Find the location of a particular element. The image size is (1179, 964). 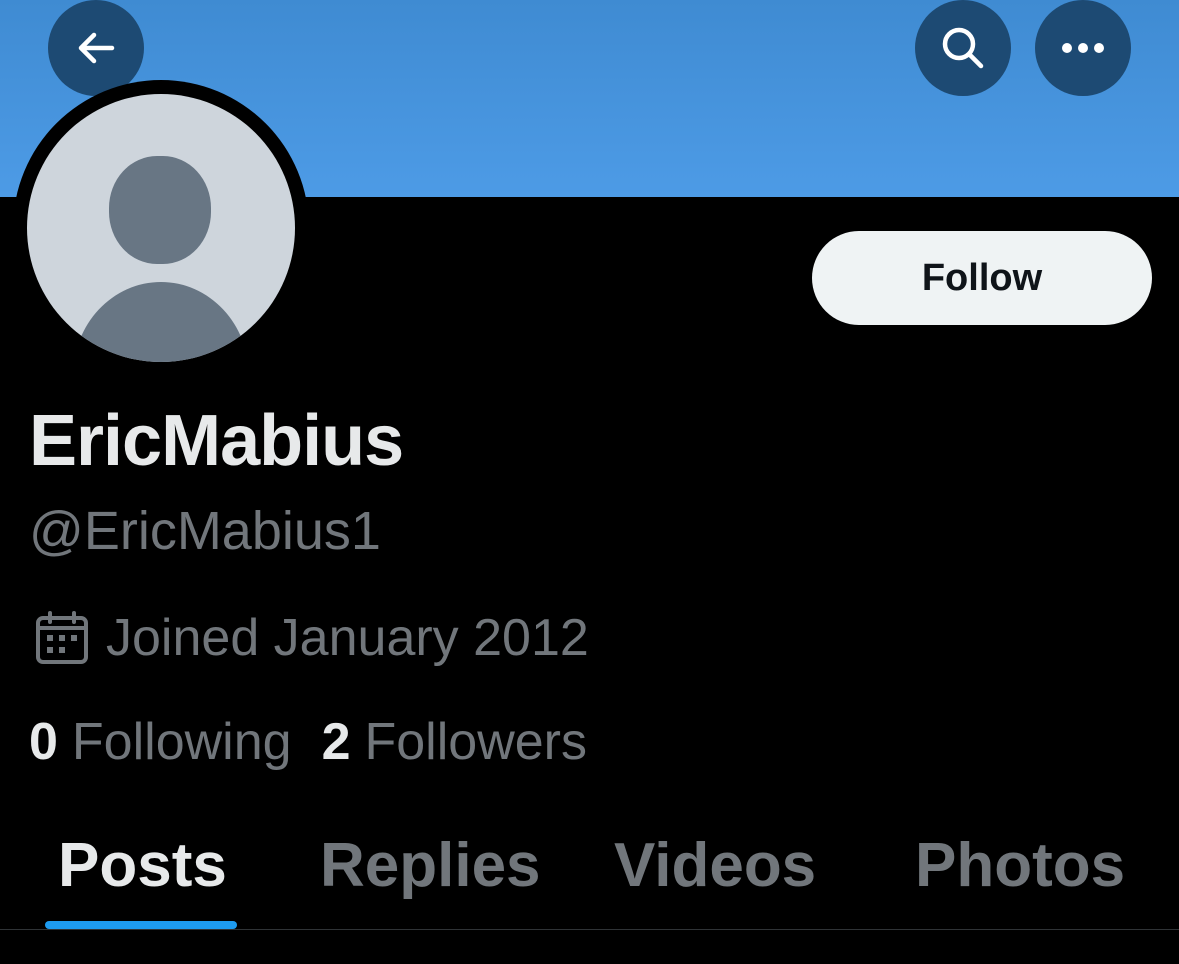

following-count: 0 is located at coordinates (43, 742).